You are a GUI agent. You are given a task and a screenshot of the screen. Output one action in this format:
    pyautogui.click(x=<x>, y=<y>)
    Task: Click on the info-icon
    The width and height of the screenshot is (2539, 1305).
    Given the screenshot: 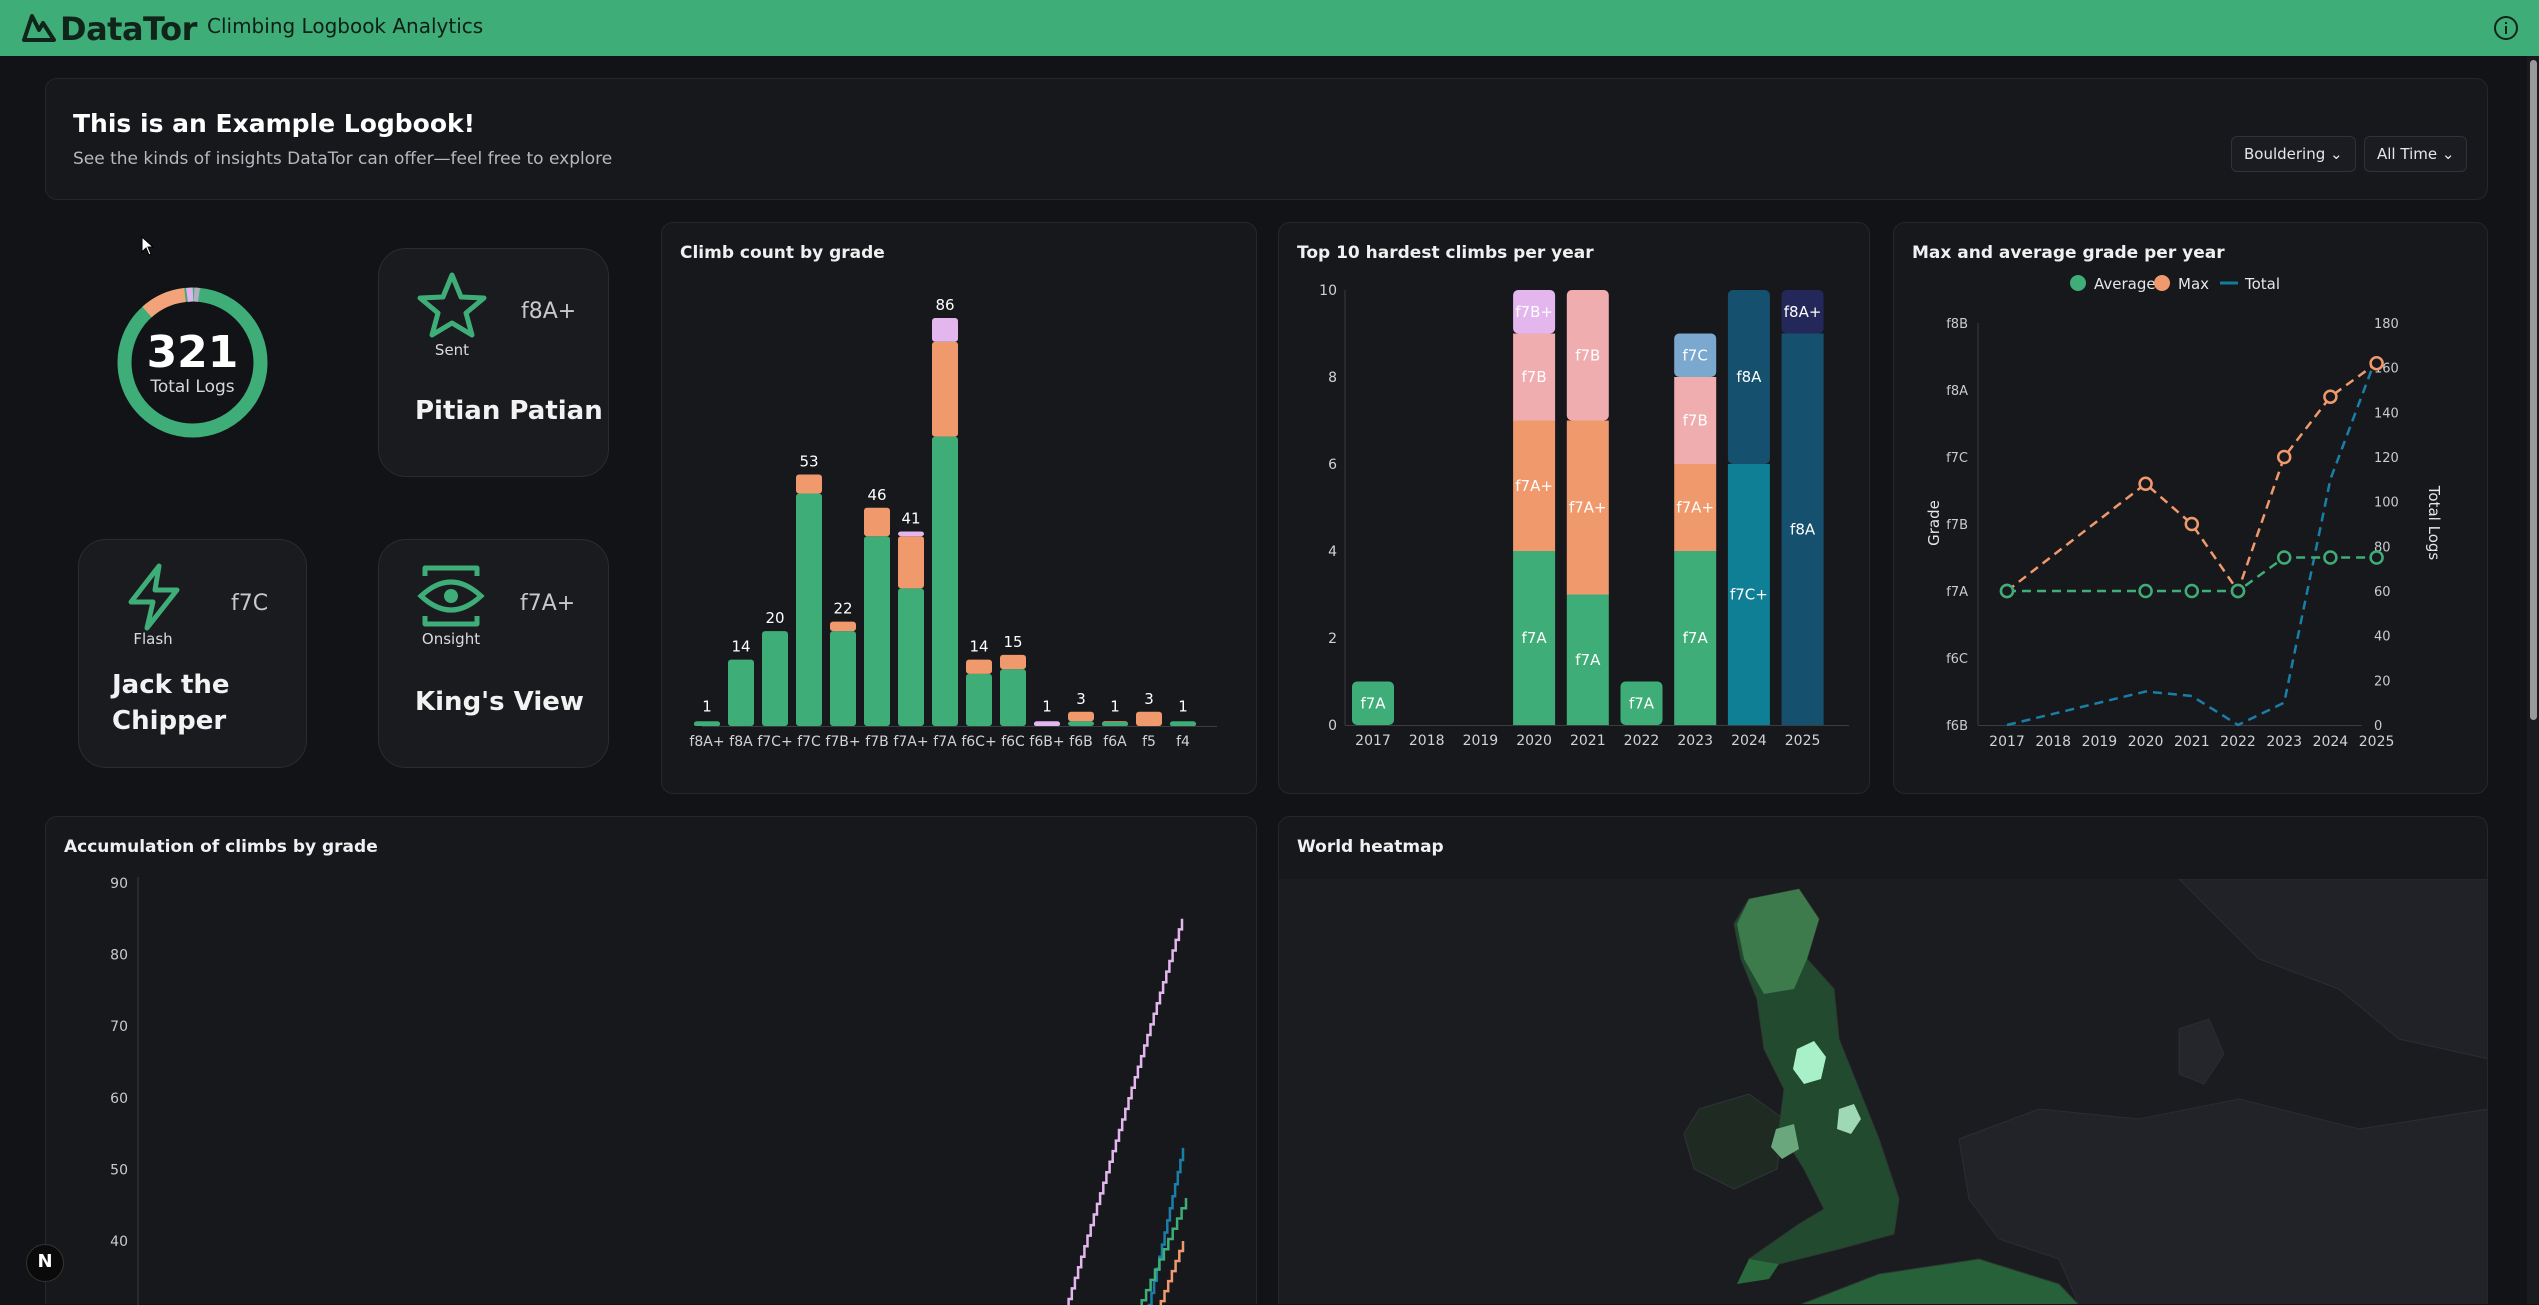 What is the action you would take?
    pyautogui.click(x=2506, y=28)
    